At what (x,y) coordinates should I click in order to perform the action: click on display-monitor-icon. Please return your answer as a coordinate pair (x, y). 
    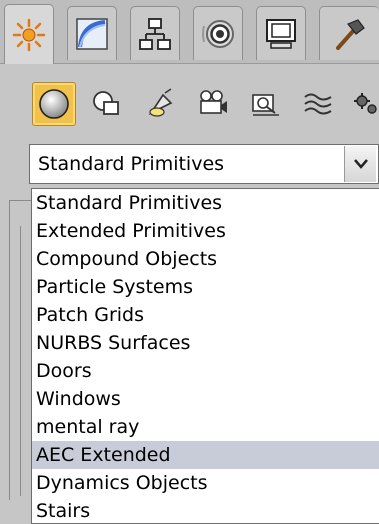
    Looking at the image, I should click on (281, 33).